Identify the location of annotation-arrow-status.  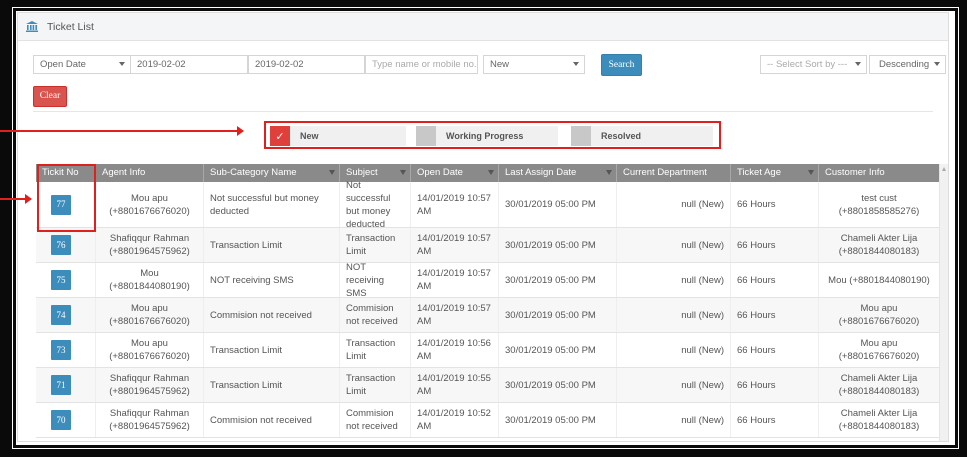
(122, 131).